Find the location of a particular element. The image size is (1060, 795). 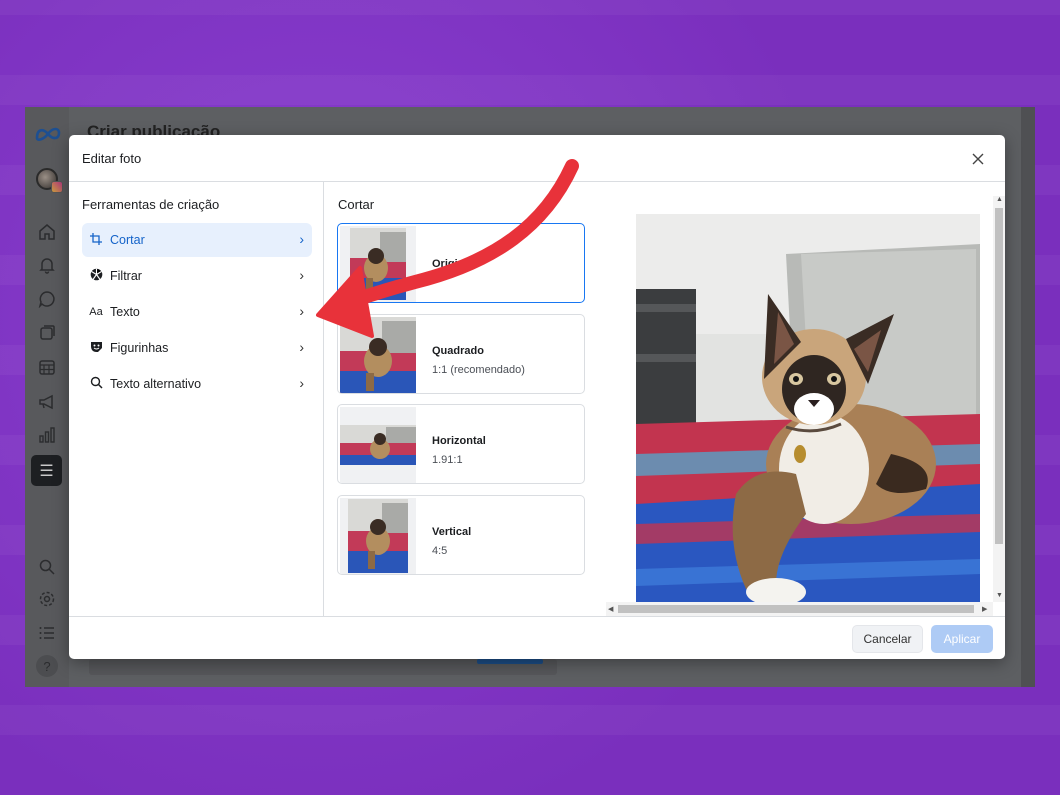

content-icon is located at coordinates (47, 333).